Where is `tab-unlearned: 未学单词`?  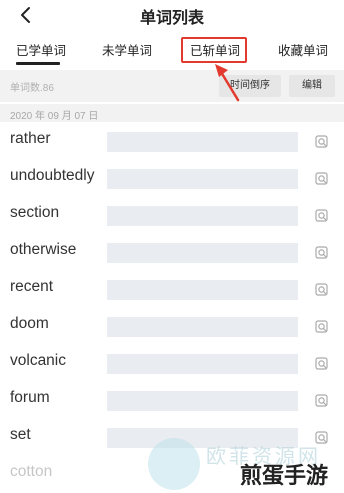
tab-unlearned: 未学单词 is located at coordinates (127, 49).